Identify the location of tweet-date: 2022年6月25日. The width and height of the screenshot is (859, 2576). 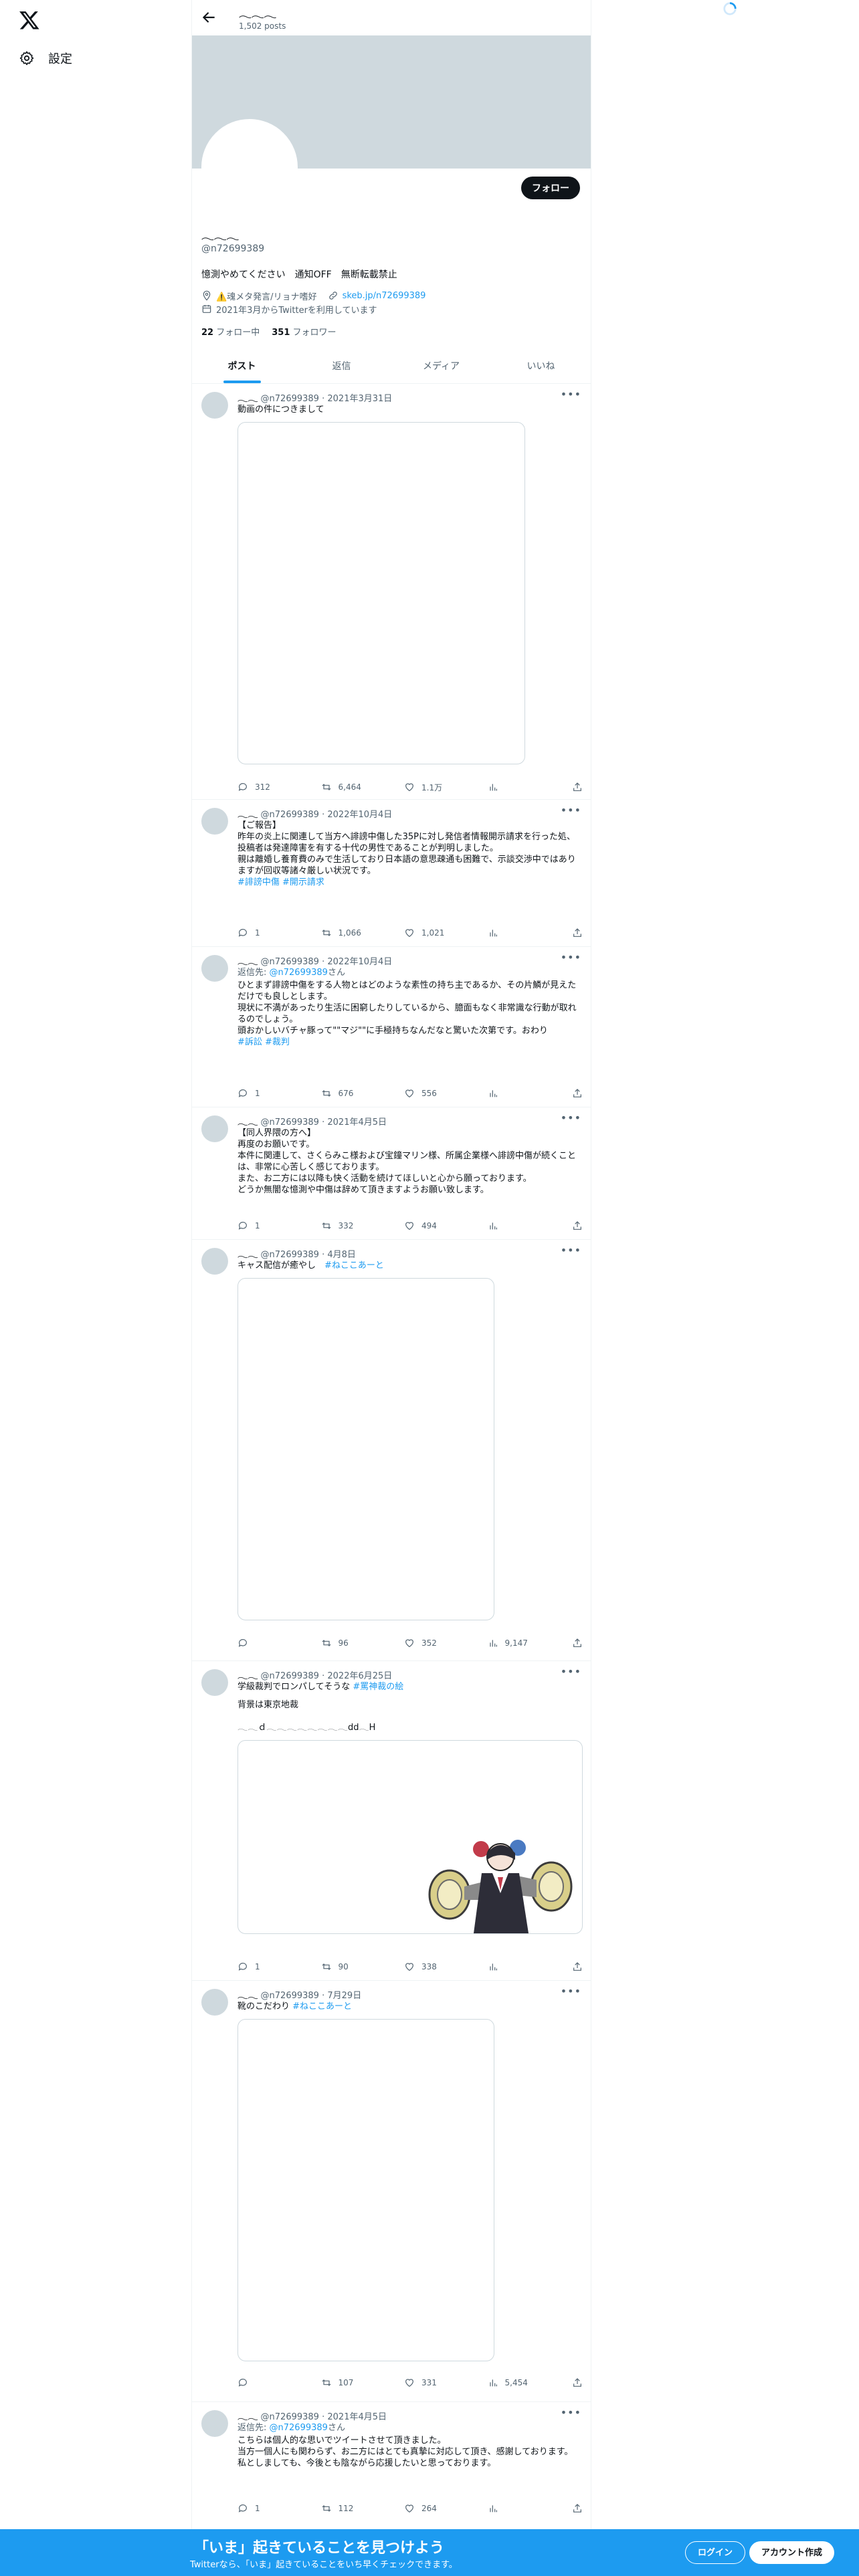
(360, 1676).